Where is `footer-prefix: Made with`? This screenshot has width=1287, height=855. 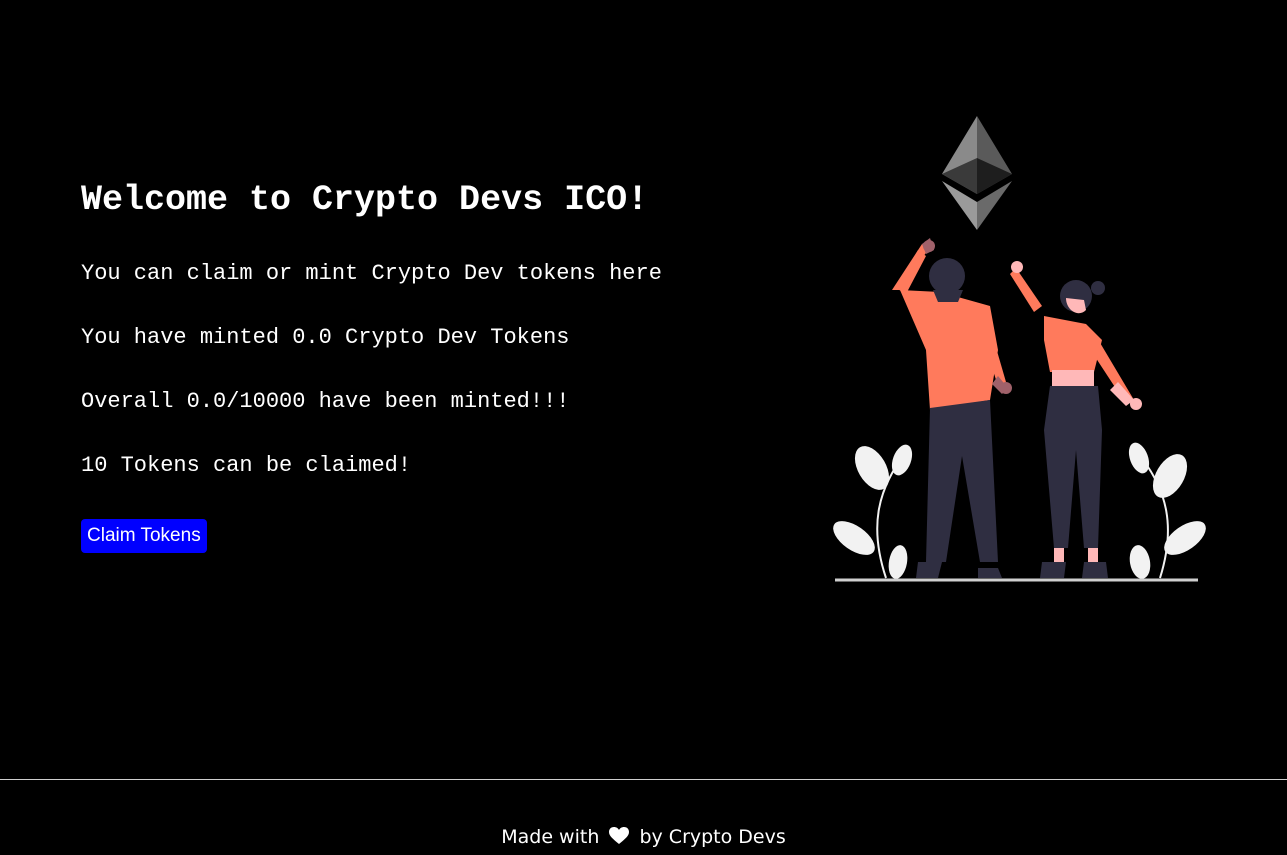 footer-prefix: Made with is located at coordinates (550, 837).